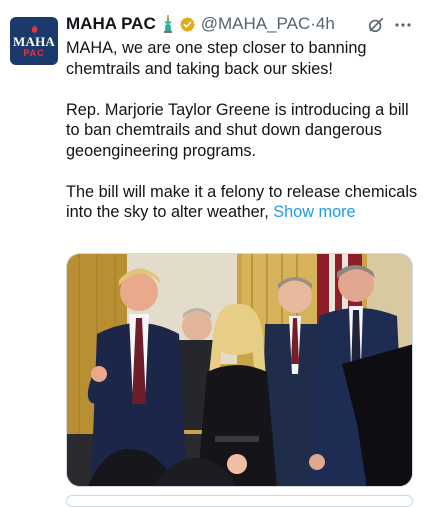  What do you see at coordinates (187, 24) in the screenshot?
I see `verified-badge-icon` at bounding box center [187, 24].